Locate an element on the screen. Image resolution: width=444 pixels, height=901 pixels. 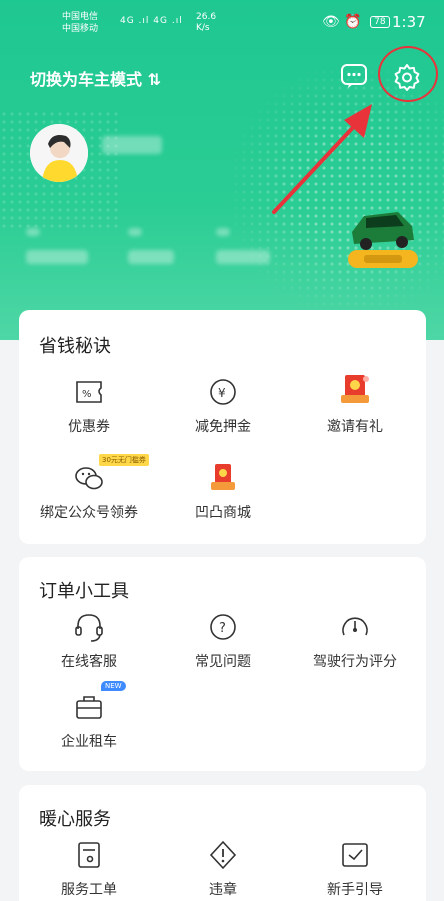
question-icon: ? is located at coordinates (223, 627).